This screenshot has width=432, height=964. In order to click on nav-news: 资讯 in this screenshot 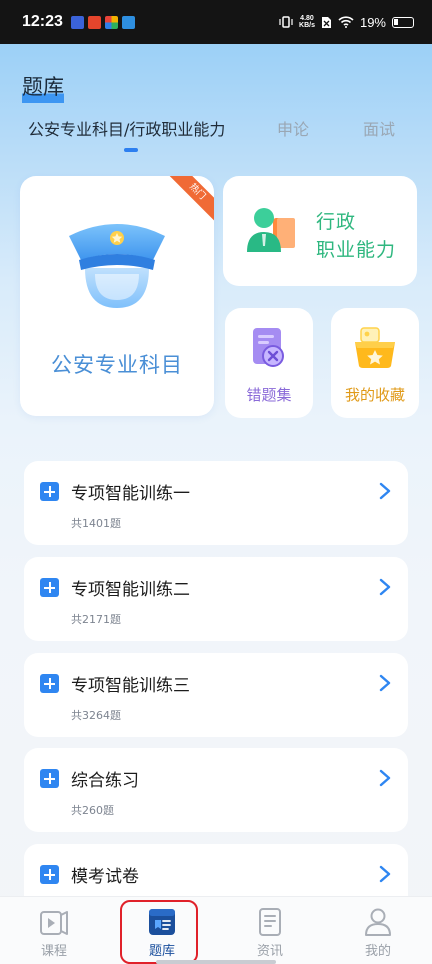, I will do `click(270, 930)`.